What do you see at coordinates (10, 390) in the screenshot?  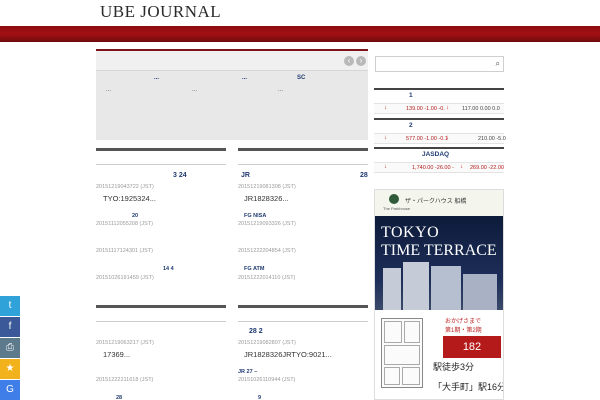 I see `google-icon: G` at bounding box center [10, 390].